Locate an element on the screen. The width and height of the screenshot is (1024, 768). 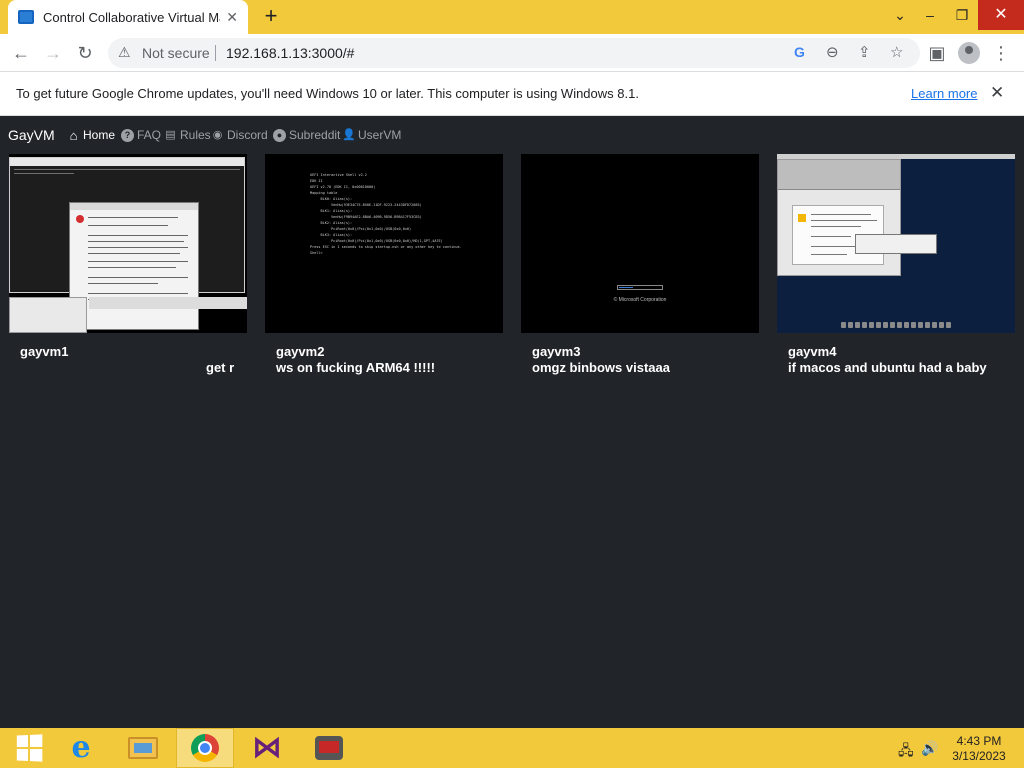
thumb-panel is located at coordinates (48, 315).